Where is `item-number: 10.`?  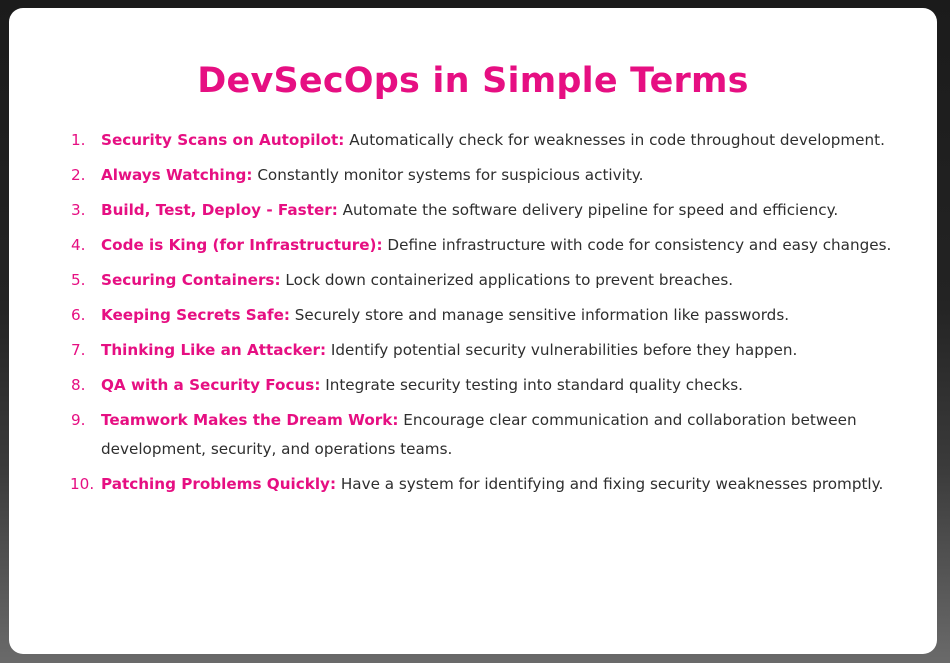
item-number: 10. is located at coordinates (82, 484).